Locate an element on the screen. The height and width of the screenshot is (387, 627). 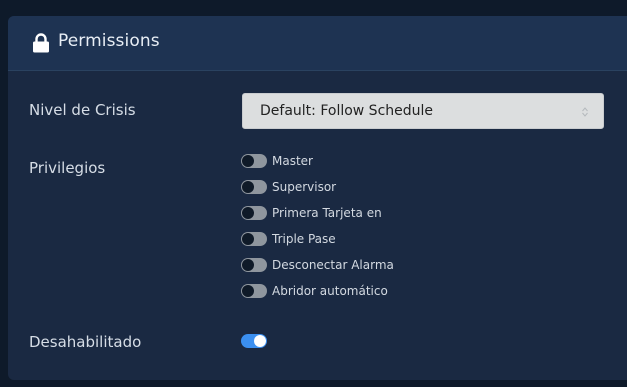
toggle-master is located at coordinates (254, 161).